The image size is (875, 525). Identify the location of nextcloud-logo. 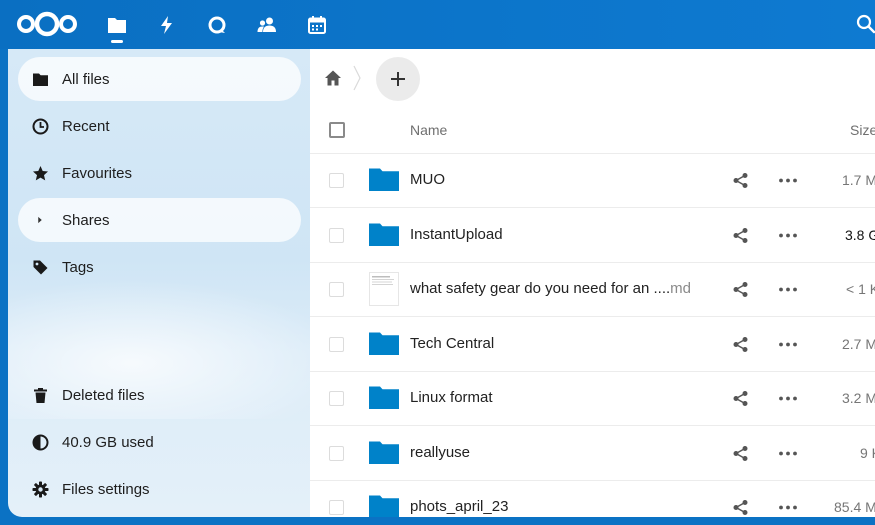
(47, 24).